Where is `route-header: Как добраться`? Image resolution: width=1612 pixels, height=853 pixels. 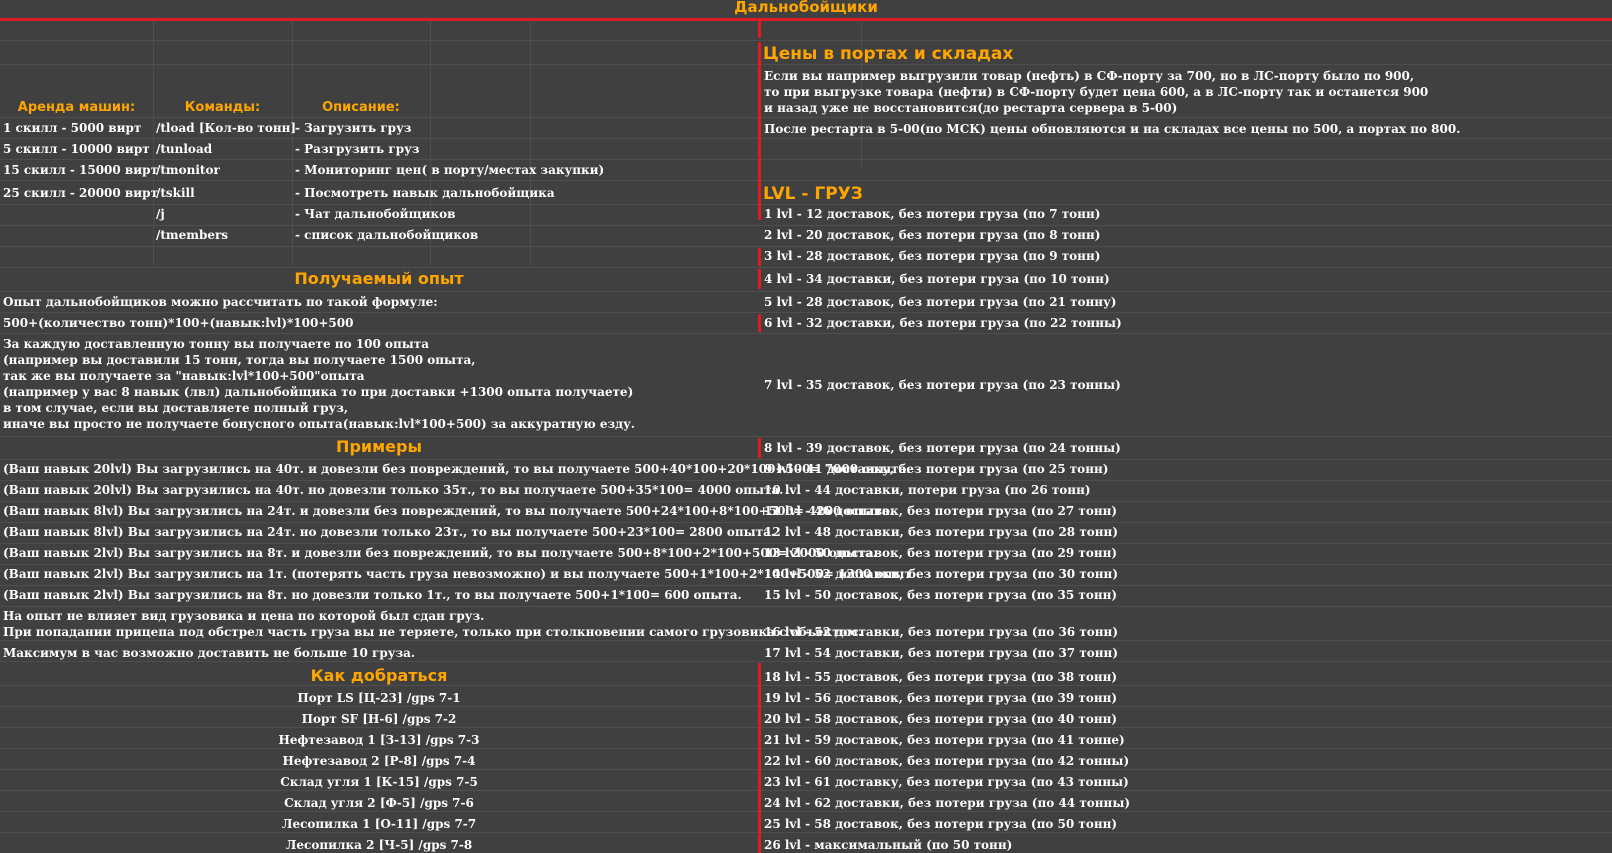 route-header: Как добраться is located at coordinates (379, 675).